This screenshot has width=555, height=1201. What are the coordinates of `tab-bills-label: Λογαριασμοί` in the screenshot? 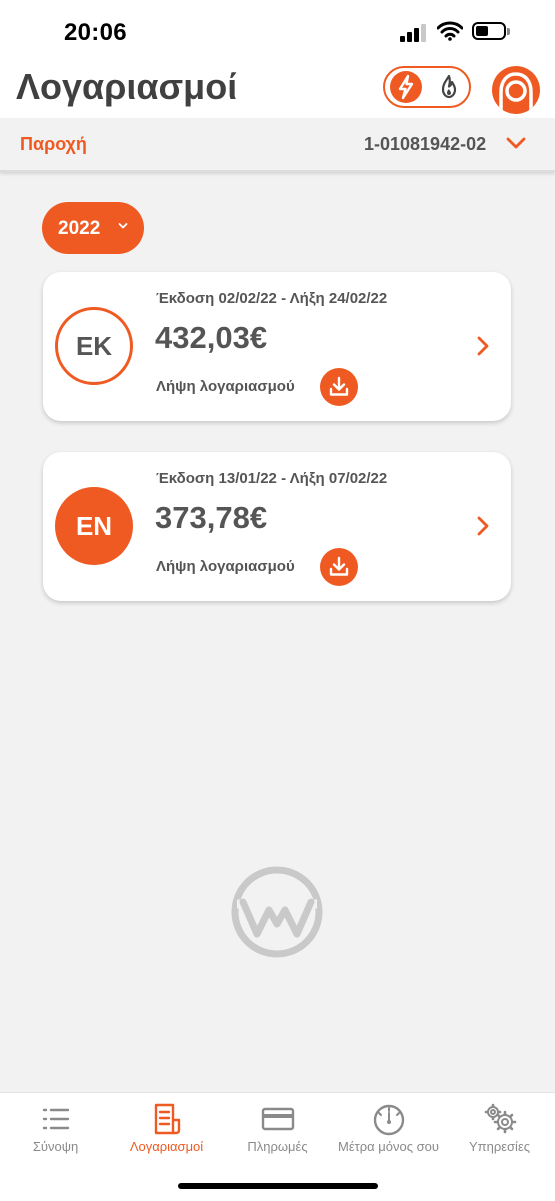 It's located at (166, 1146).